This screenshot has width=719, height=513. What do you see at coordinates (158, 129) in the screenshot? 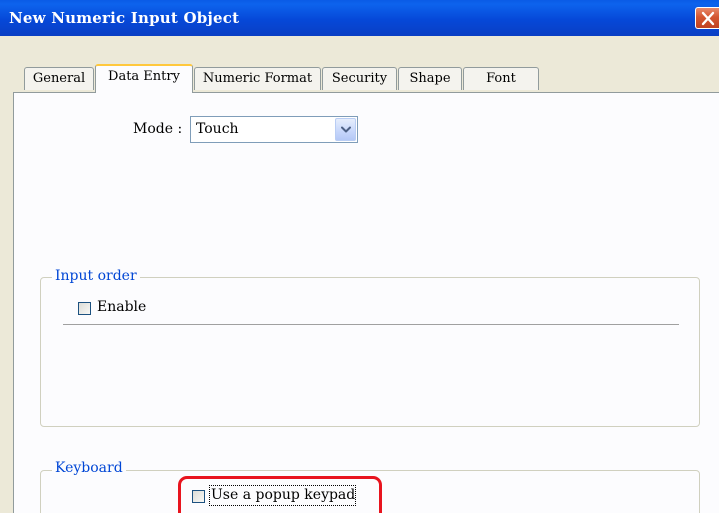
I see `mode-label: Mode :` at bounding box center [158, 129].